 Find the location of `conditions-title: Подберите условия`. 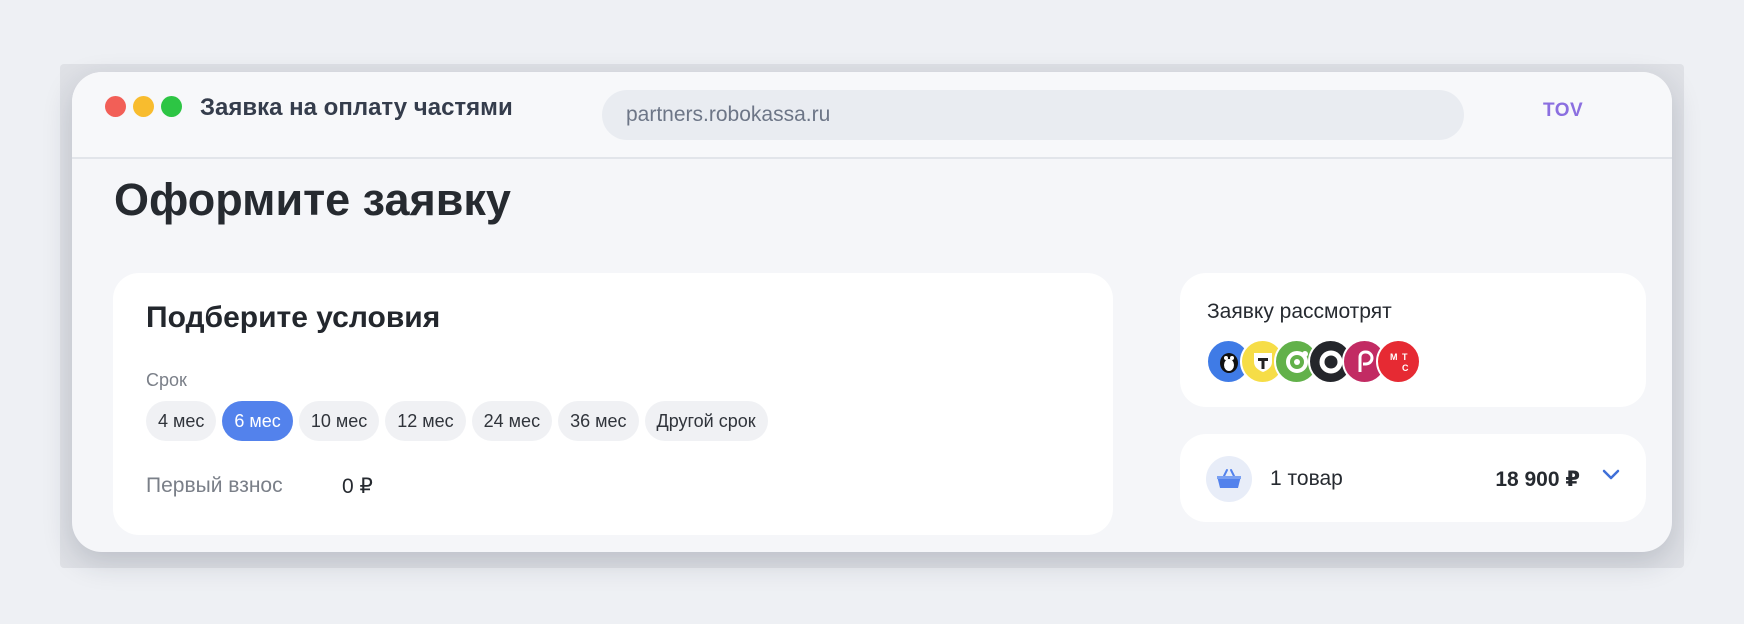

conditions-title: Подберите условия is located at coordinates (293, 317).